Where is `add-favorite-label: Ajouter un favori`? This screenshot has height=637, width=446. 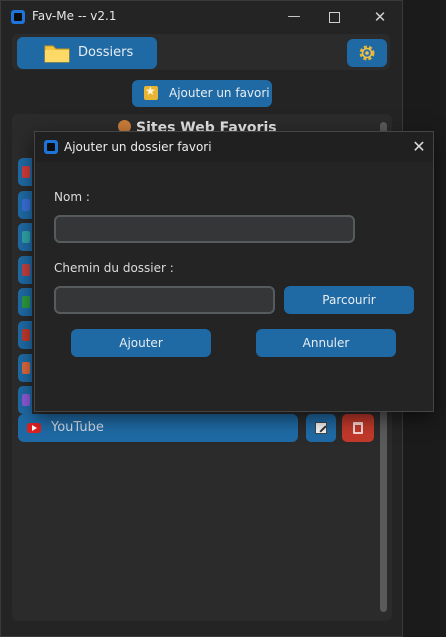 add-favorite-label: Ajouter un favori is located at coordinates (219, 93).